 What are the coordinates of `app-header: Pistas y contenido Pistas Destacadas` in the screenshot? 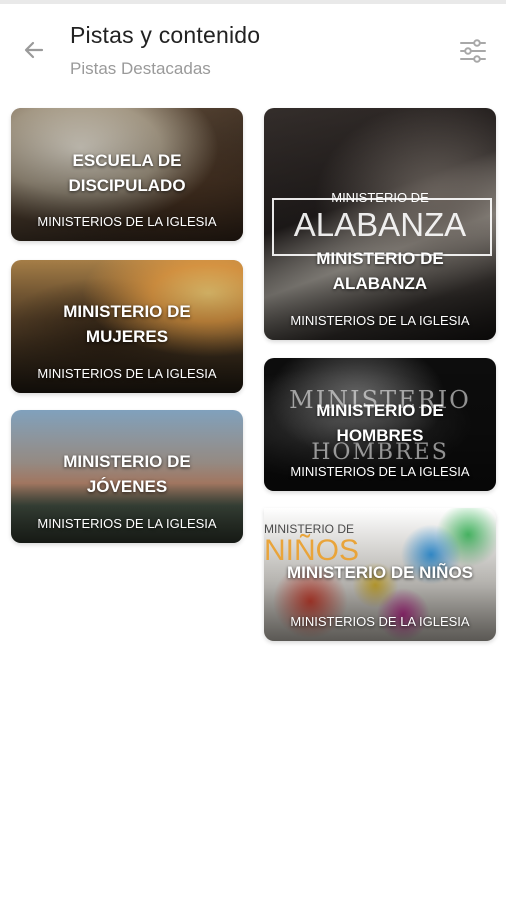 It's located at (253, 49).